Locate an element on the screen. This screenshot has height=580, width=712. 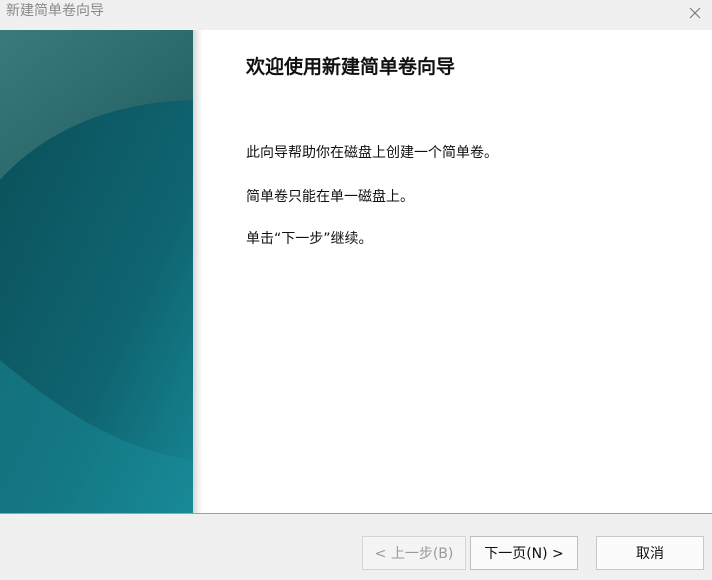
close-button is located at coordinates (695, 13).